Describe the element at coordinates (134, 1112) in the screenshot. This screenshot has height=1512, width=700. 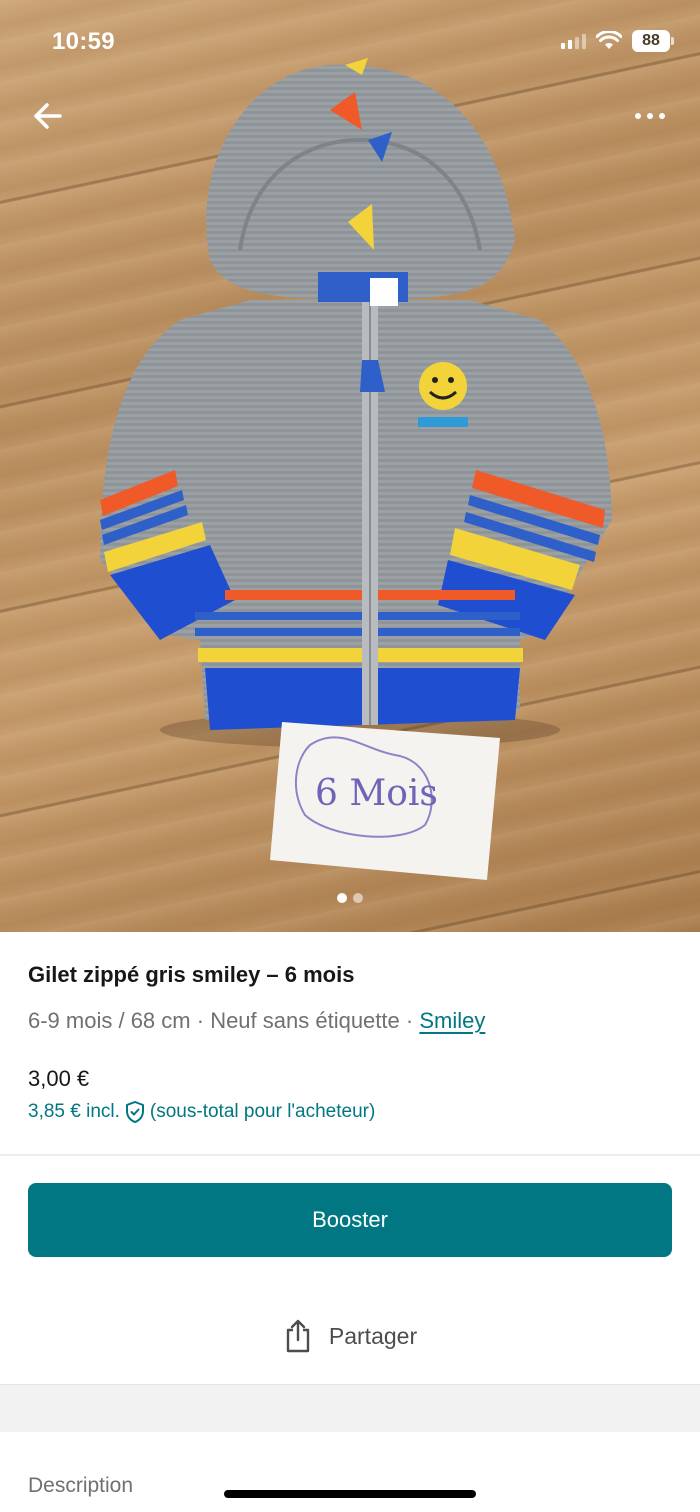
I see `shield-check-icon` at that location.